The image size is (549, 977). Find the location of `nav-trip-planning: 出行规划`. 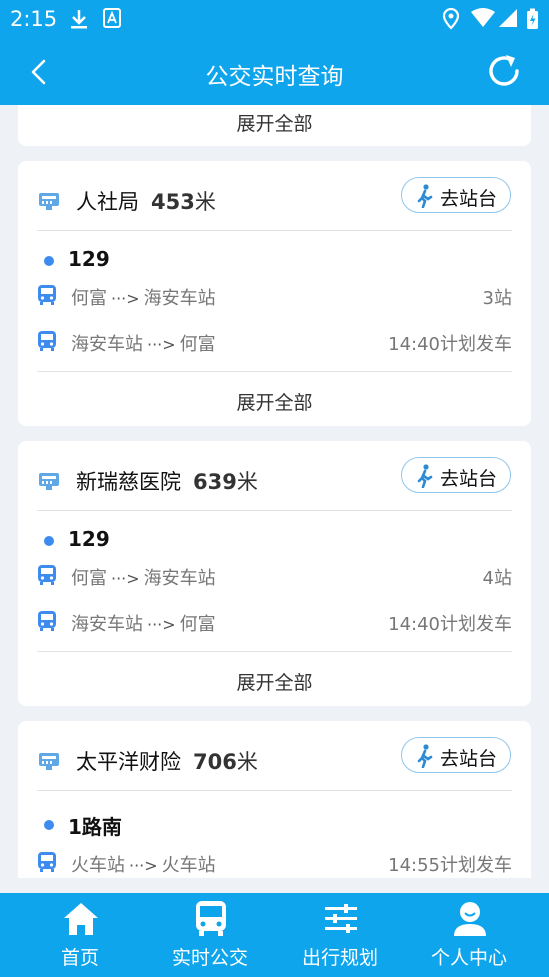

nav-trip-planning: 出行规划 is located at coordinates (340, 935).